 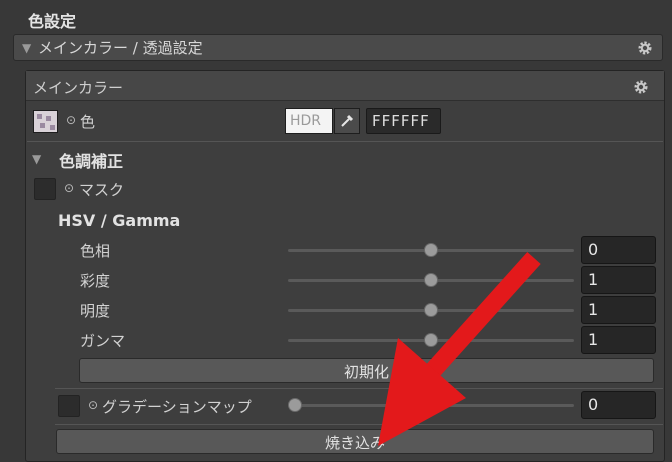 I want to click on gradient-map-label: グラデーションマップ, so click(x=177, y=407).